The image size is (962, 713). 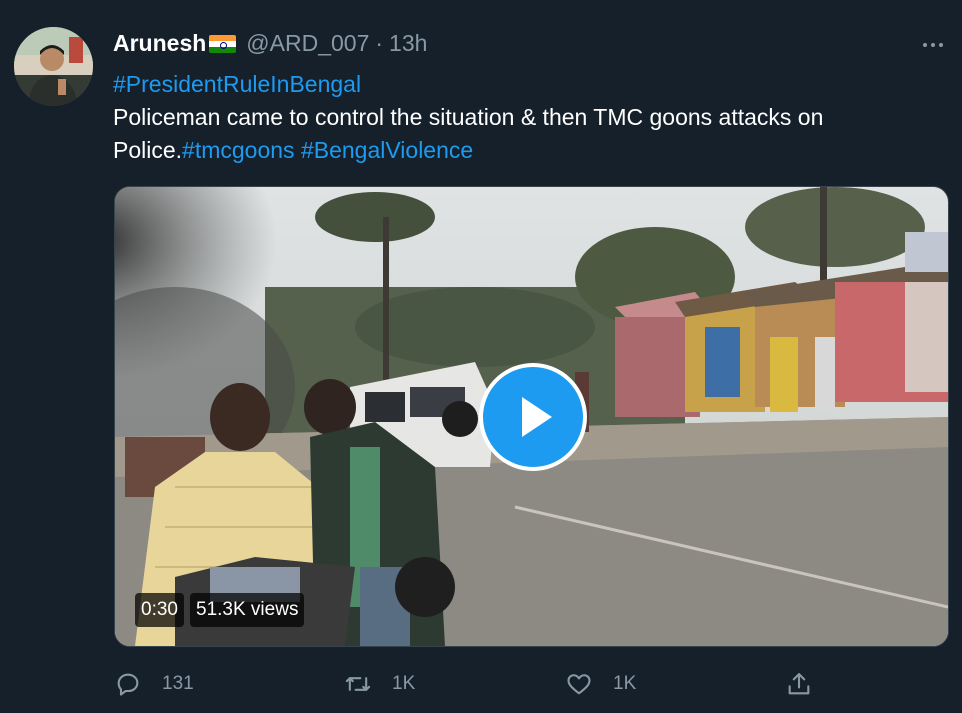 What do you see at coordinates (247, 610) in the screenshot?
I see `video-view-count: 51.3K views` at bounding box center [247, 610].